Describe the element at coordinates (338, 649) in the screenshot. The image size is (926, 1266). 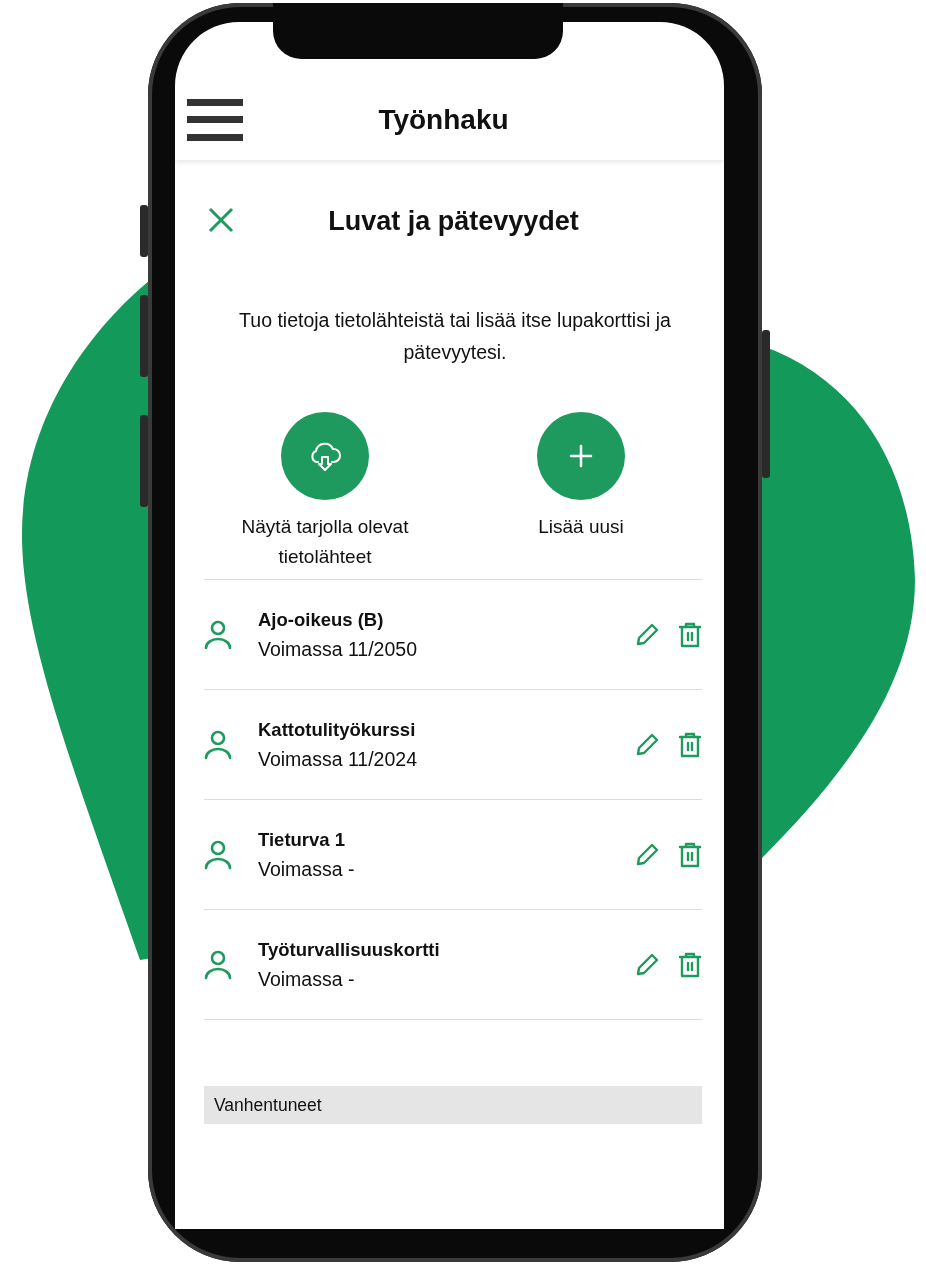
I see `validity-text: Voimassa 11/2050` at that location.